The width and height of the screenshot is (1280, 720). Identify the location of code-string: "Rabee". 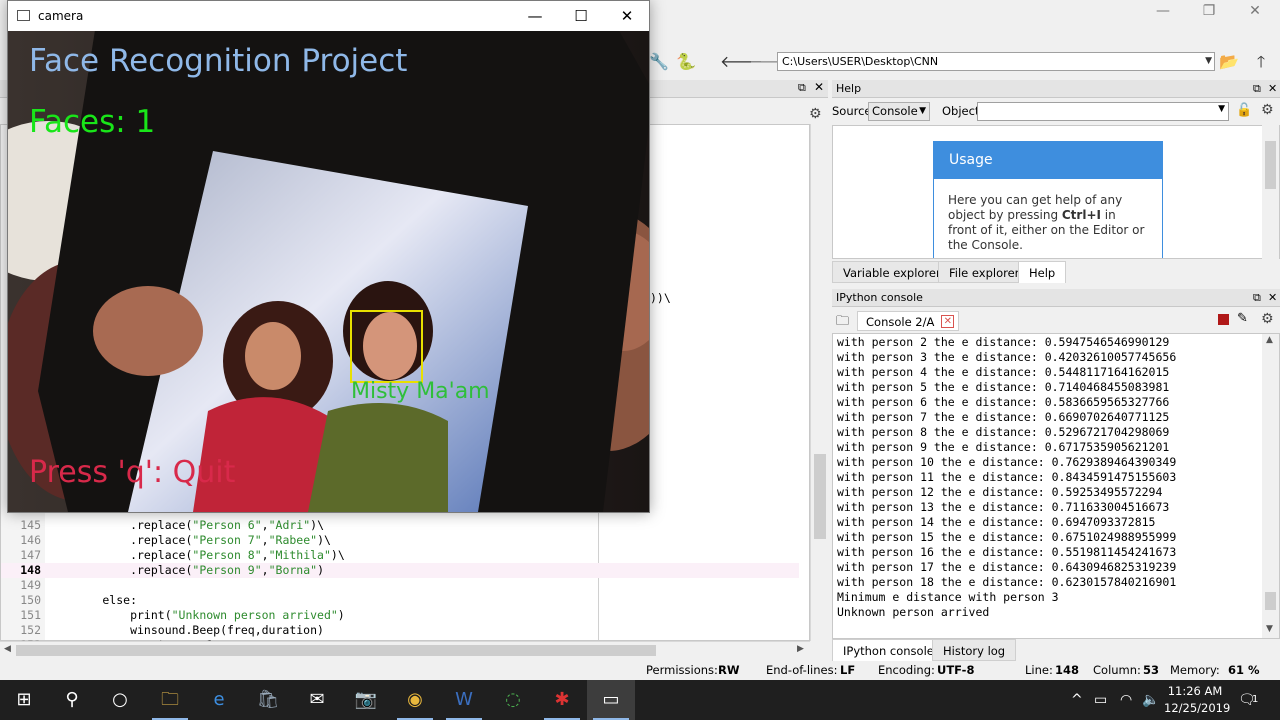
(293, 540).